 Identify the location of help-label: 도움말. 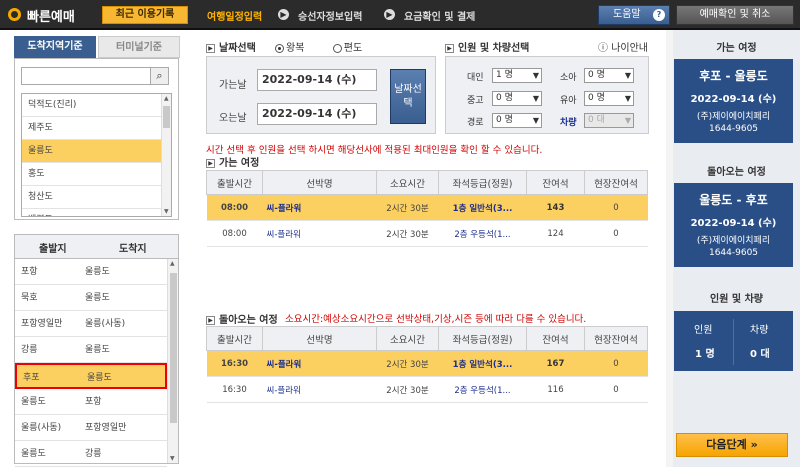
(627, 14).